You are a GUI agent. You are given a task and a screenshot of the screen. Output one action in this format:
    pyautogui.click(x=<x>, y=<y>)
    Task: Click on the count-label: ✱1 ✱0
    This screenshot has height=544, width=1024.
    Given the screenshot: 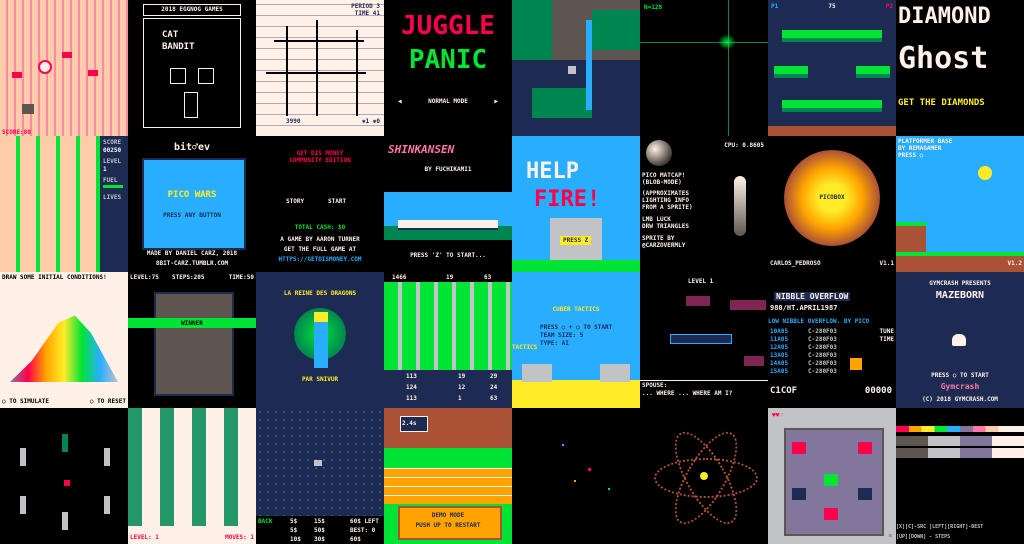 What is the action you would take?
    pyautogui.click(x=370, y=121)
    